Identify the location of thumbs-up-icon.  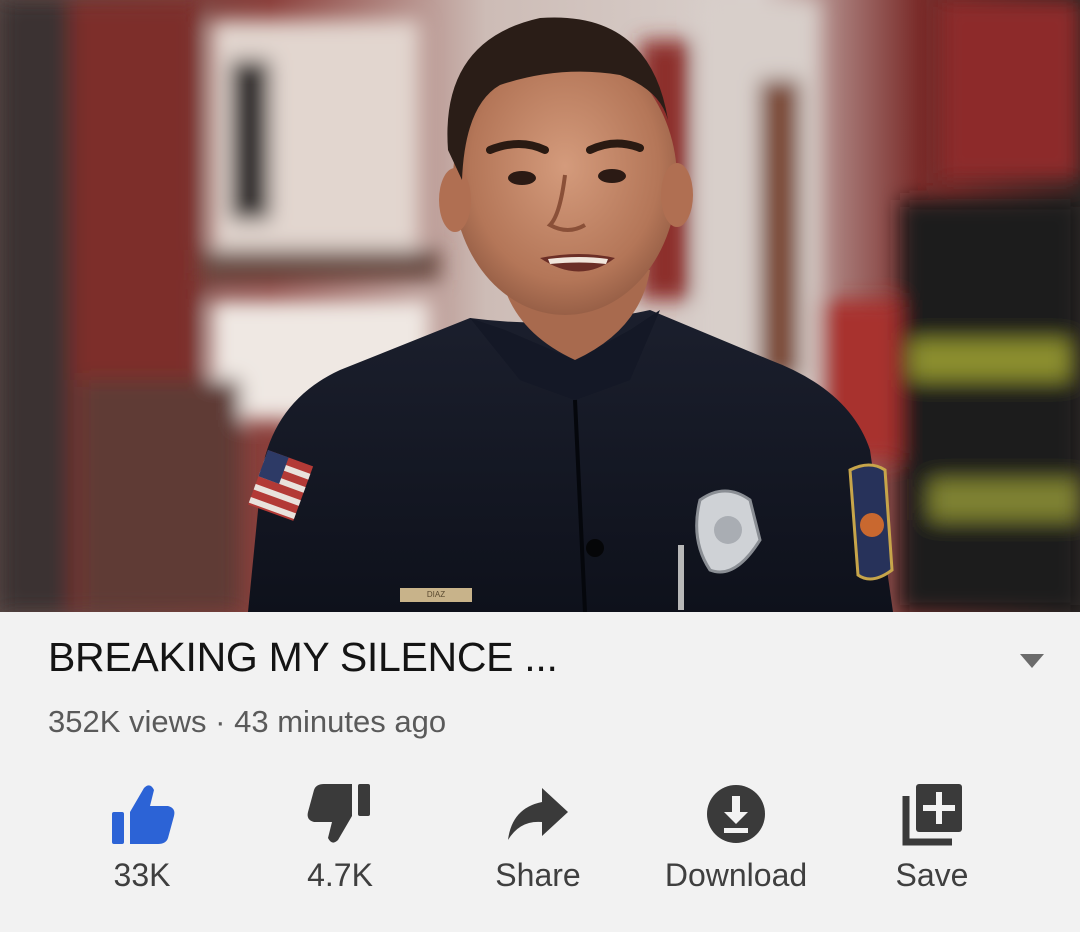
(142, 814).